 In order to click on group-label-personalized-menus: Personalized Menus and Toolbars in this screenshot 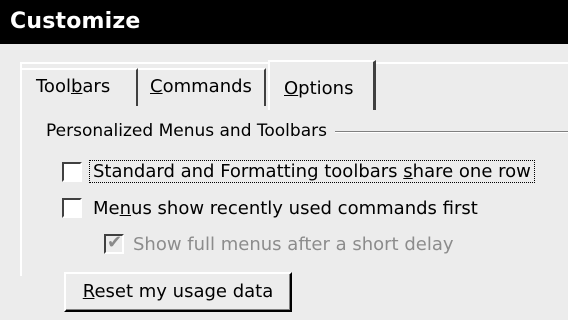, I will do `click(190, 131)`.